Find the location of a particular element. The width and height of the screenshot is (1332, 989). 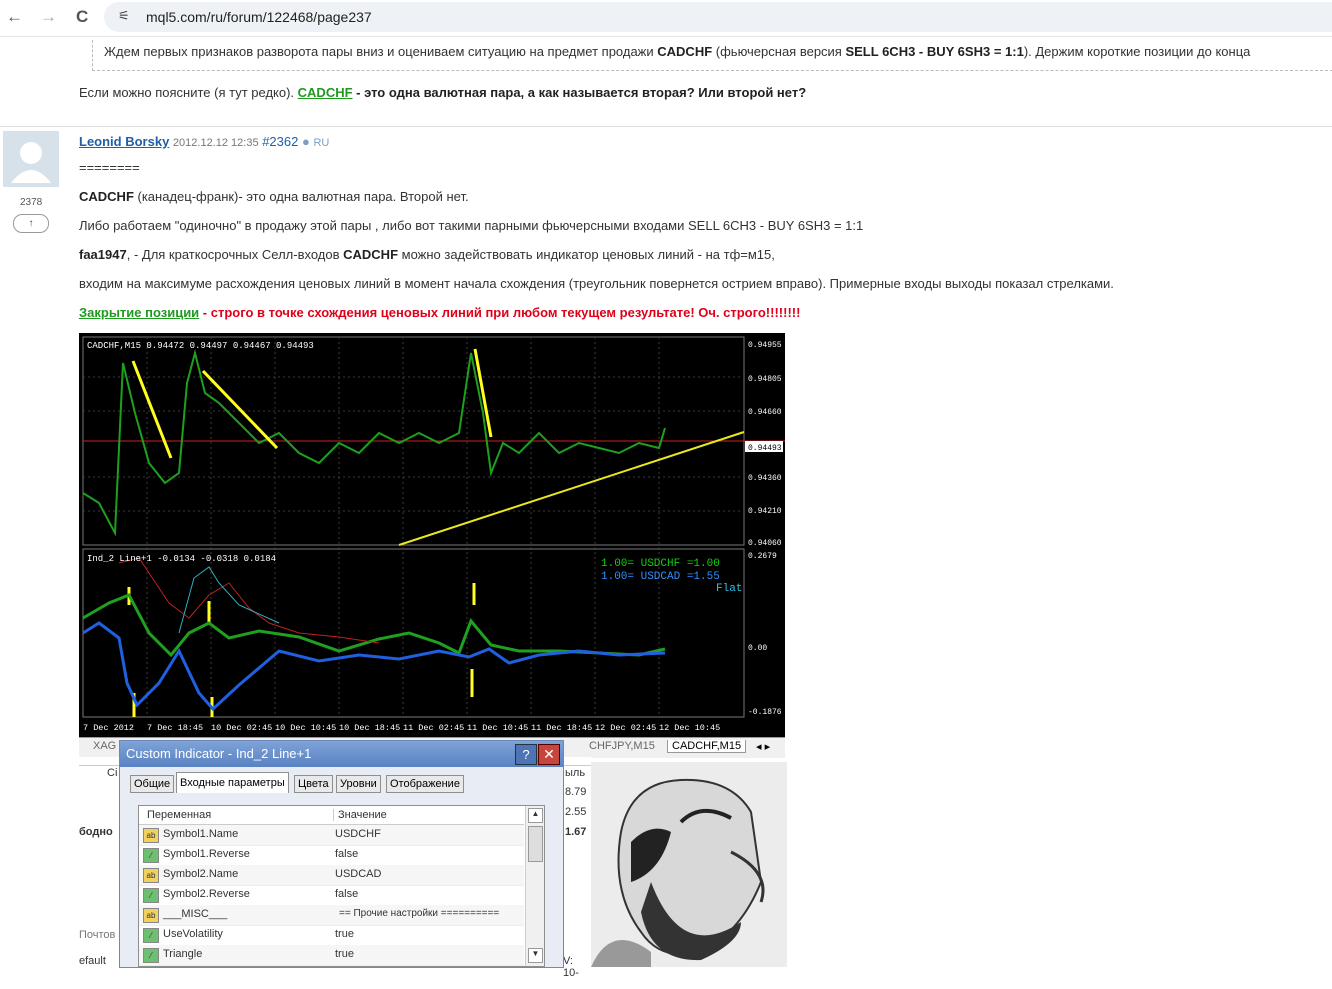

param-name: ___MISC___ is located at coordinates (195, 914).